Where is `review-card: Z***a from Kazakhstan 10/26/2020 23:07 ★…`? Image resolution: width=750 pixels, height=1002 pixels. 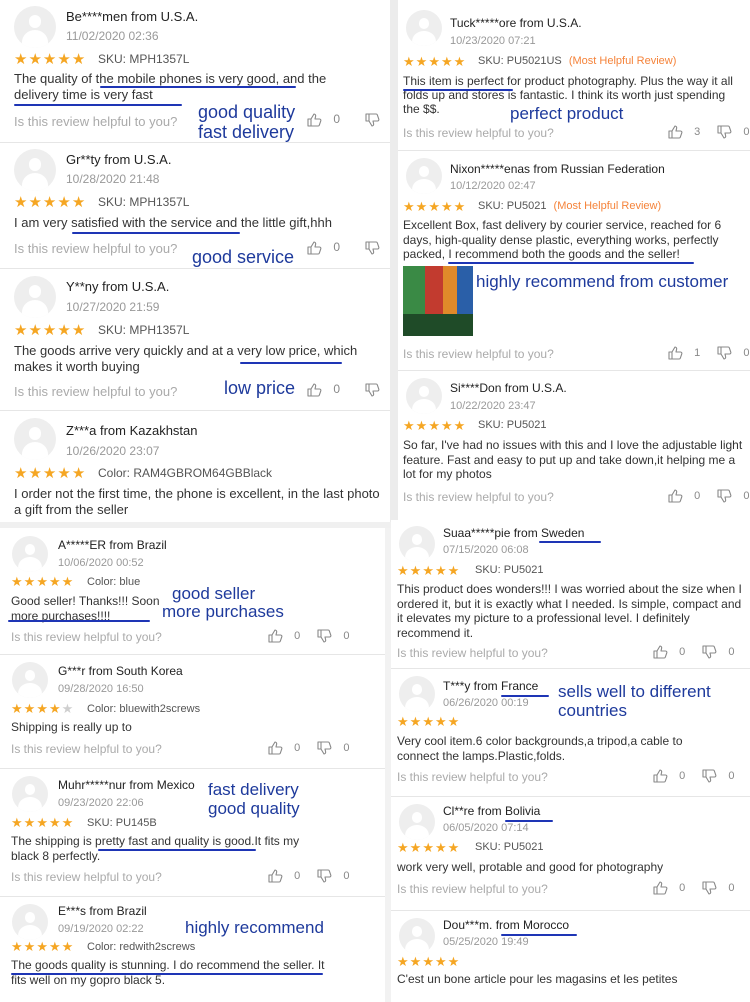 review-card: Z***a from Kazakhstan 10/26/2020 23:07 ★… is located at coordinates (195, 467).